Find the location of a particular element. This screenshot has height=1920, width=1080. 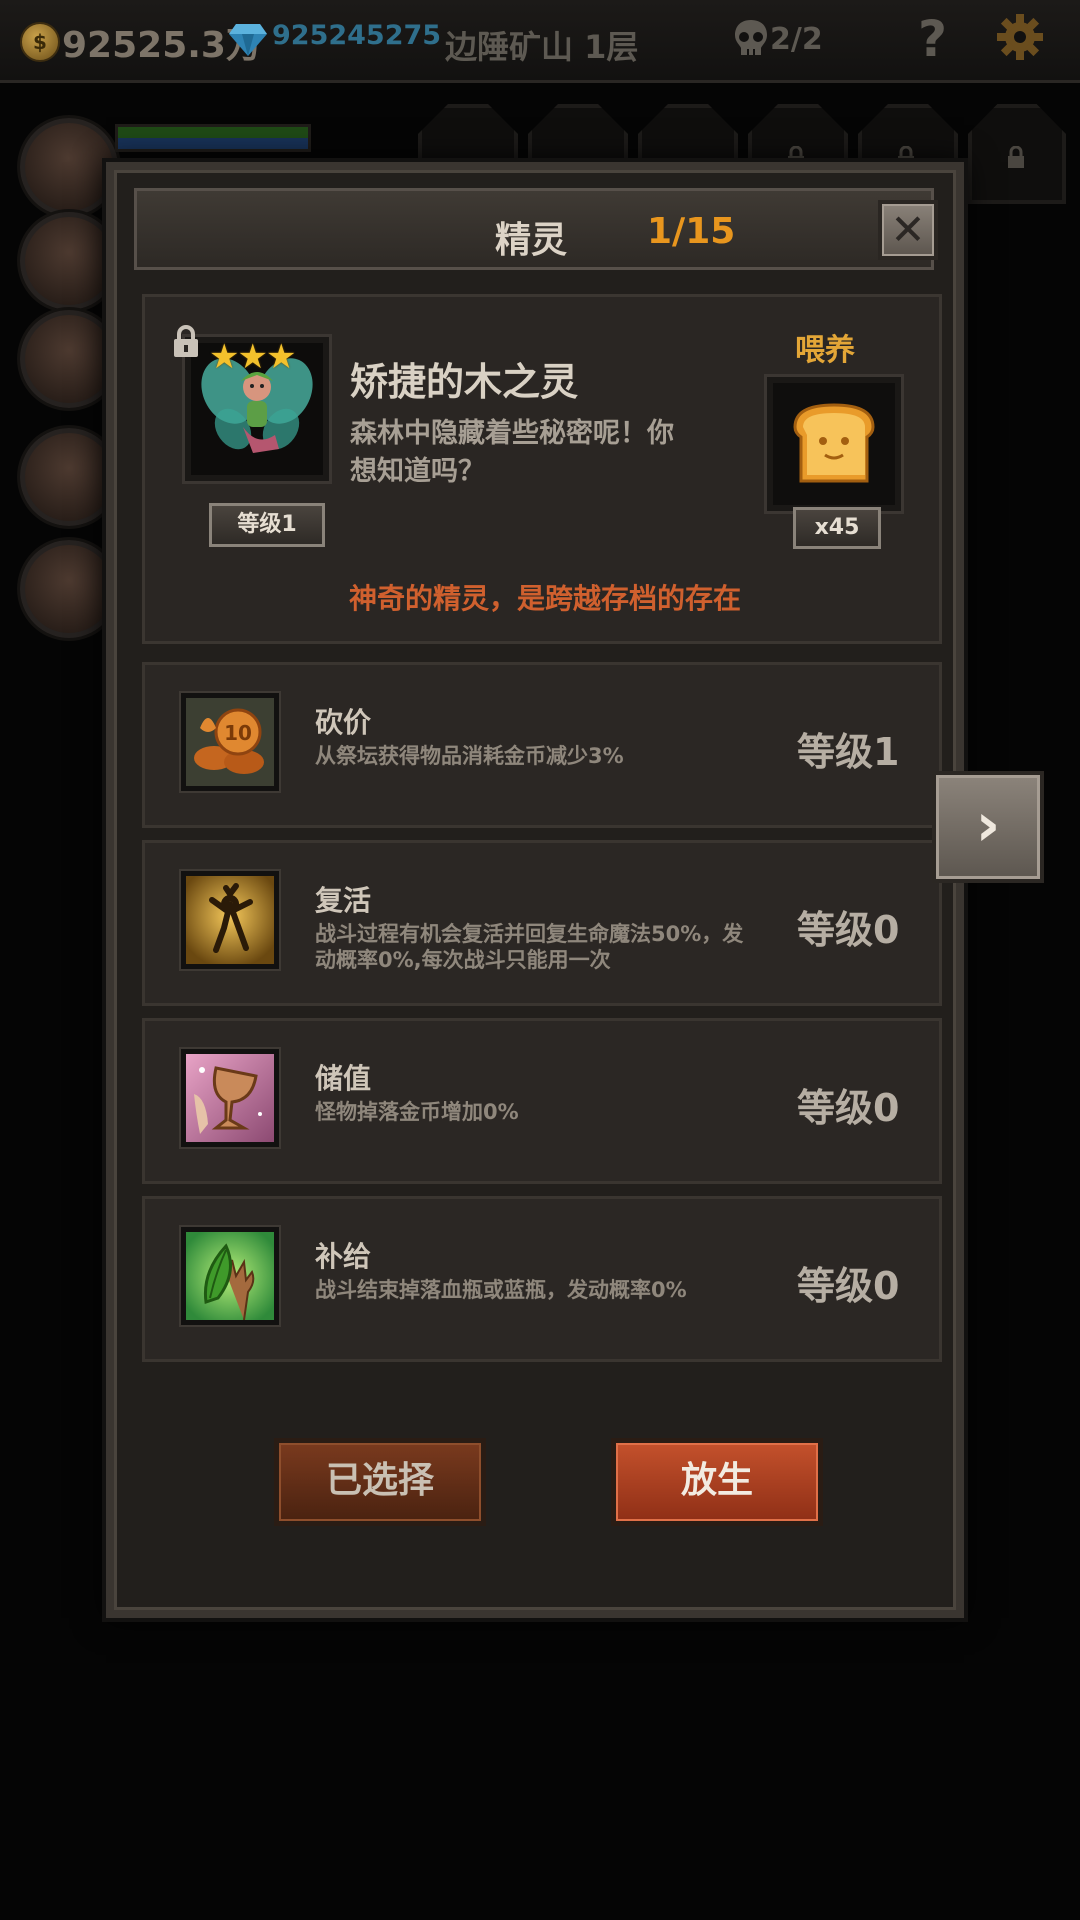

close-icon: ✕ is located at coordinates (908, 229).